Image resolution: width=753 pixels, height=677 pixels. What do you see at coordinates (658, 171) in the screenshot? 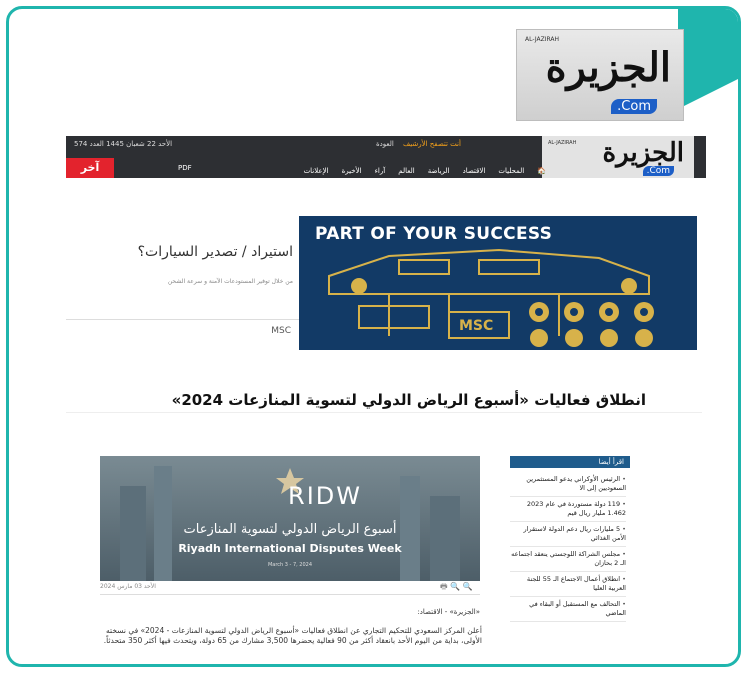
I see `site-logo-com: .Com` at bounding box center [658, 171].